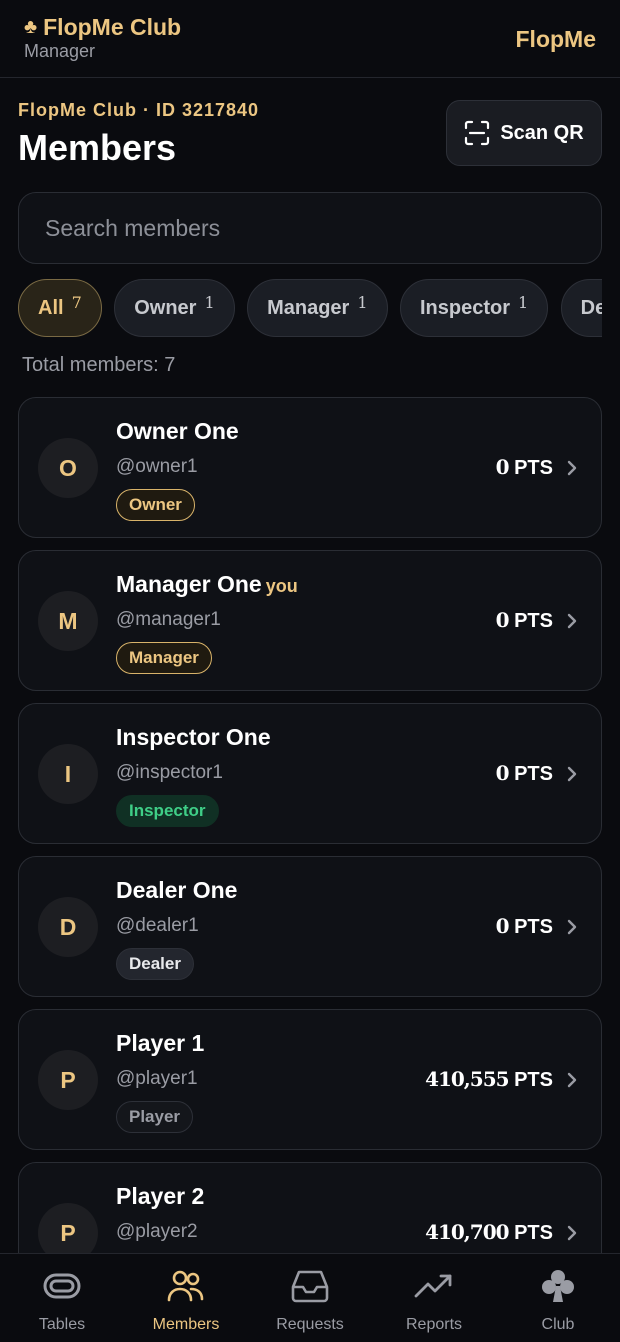  I want to click on club-name: FlopMe Club, so click(112, 27).